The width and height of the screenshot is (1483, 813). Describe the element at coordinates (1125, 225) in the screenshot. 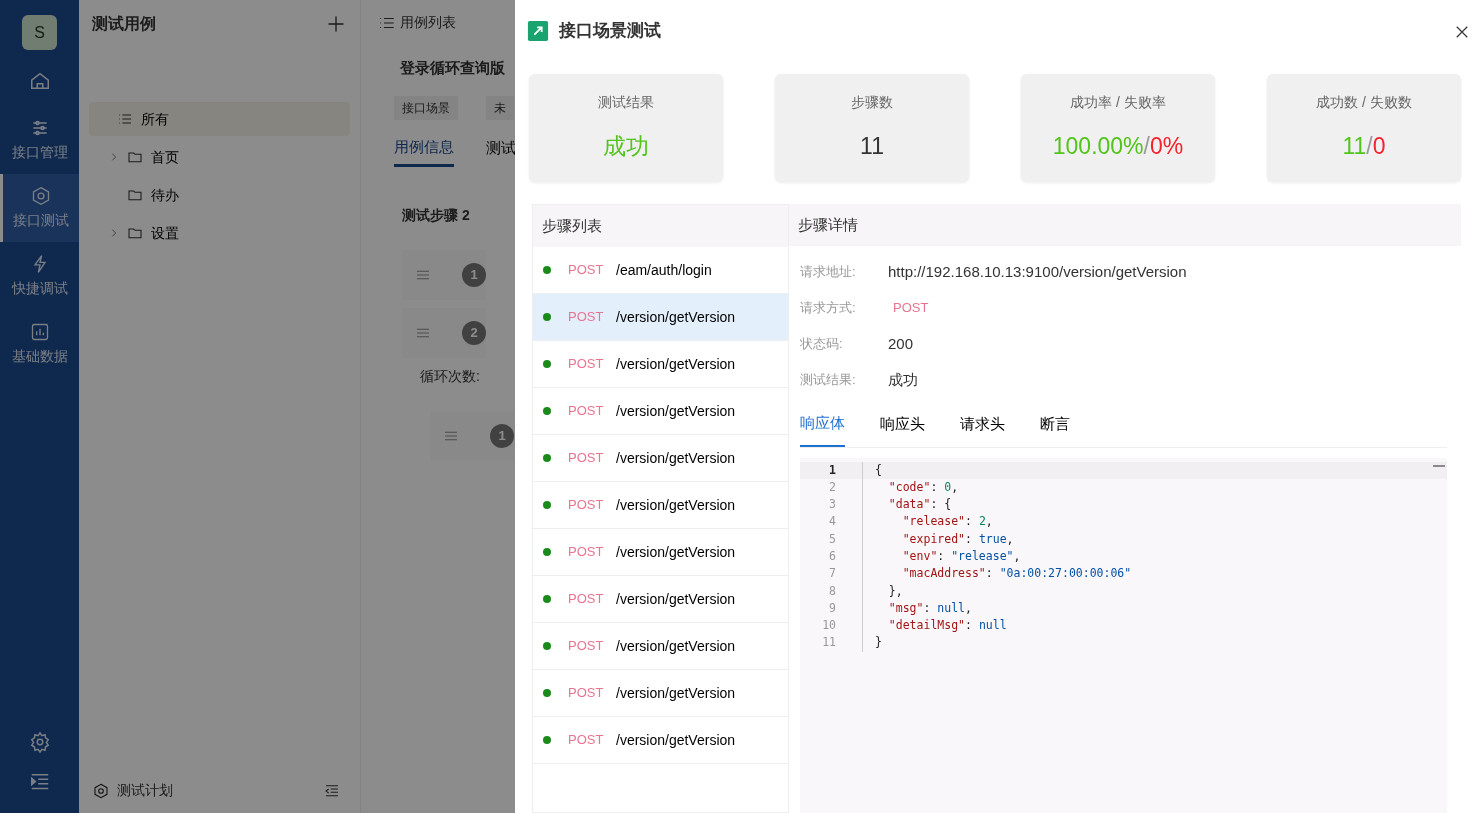

I see `panel-header: 步骤详情` at that location.